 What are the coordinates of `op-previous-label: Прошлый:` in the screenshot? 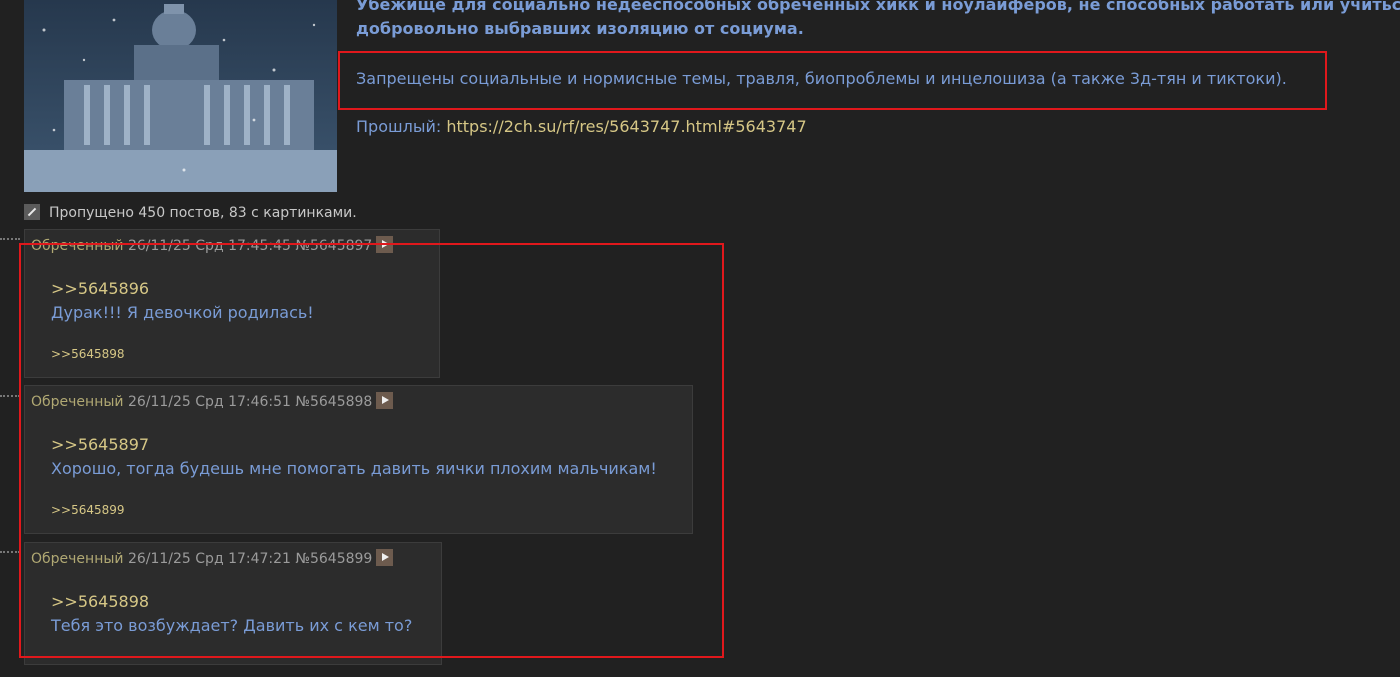 It's located at (401, 126).